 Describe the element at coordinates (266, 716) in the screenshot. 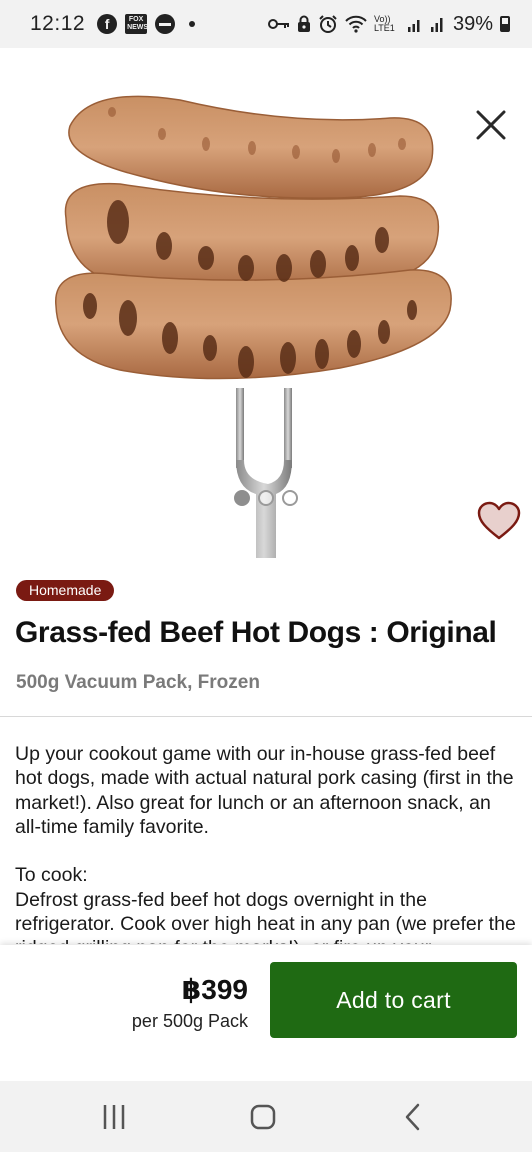

I see `divider` at that location.